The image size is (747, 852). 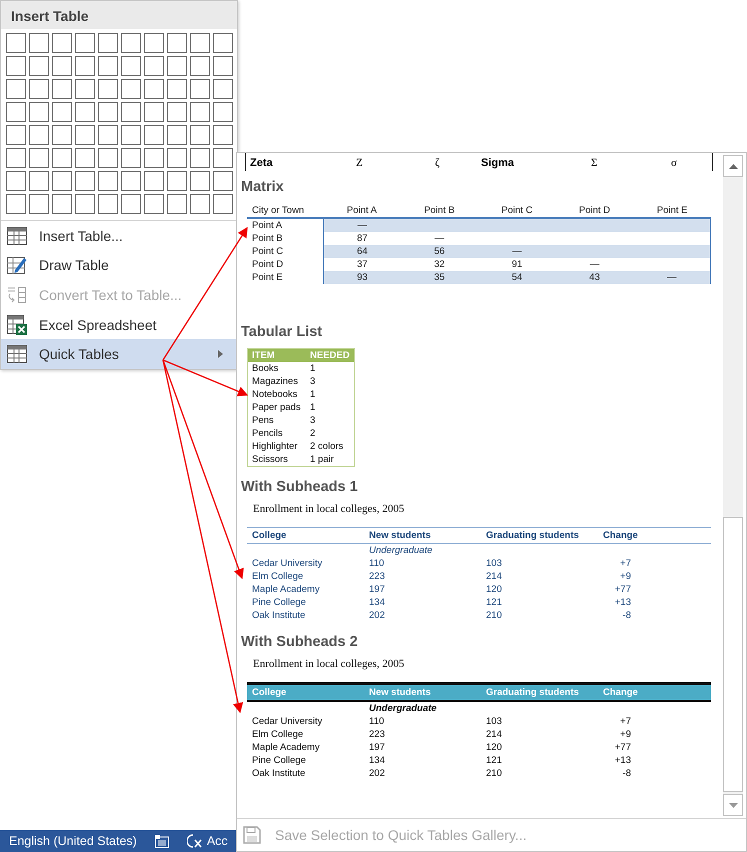 I want to click on scroll-up-icon, so click(x=733, y=166).